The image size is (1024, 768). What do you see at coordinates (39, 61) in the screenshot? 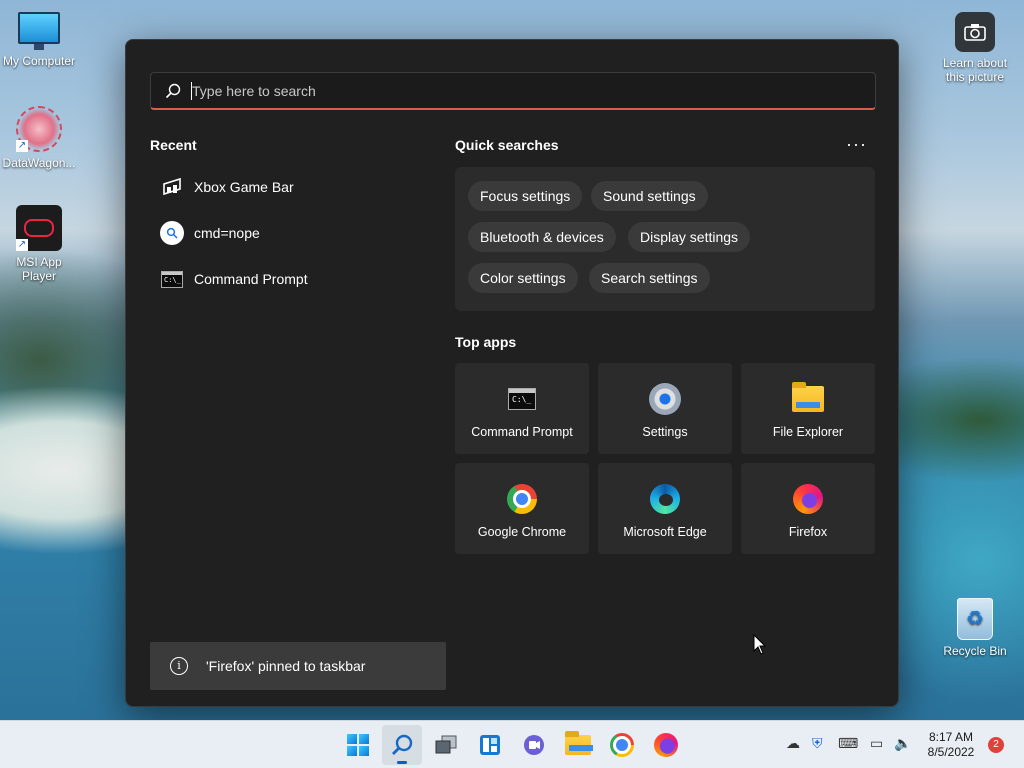
I see `desktop-icon-label: My Computer` at bounding box center [39, 61].